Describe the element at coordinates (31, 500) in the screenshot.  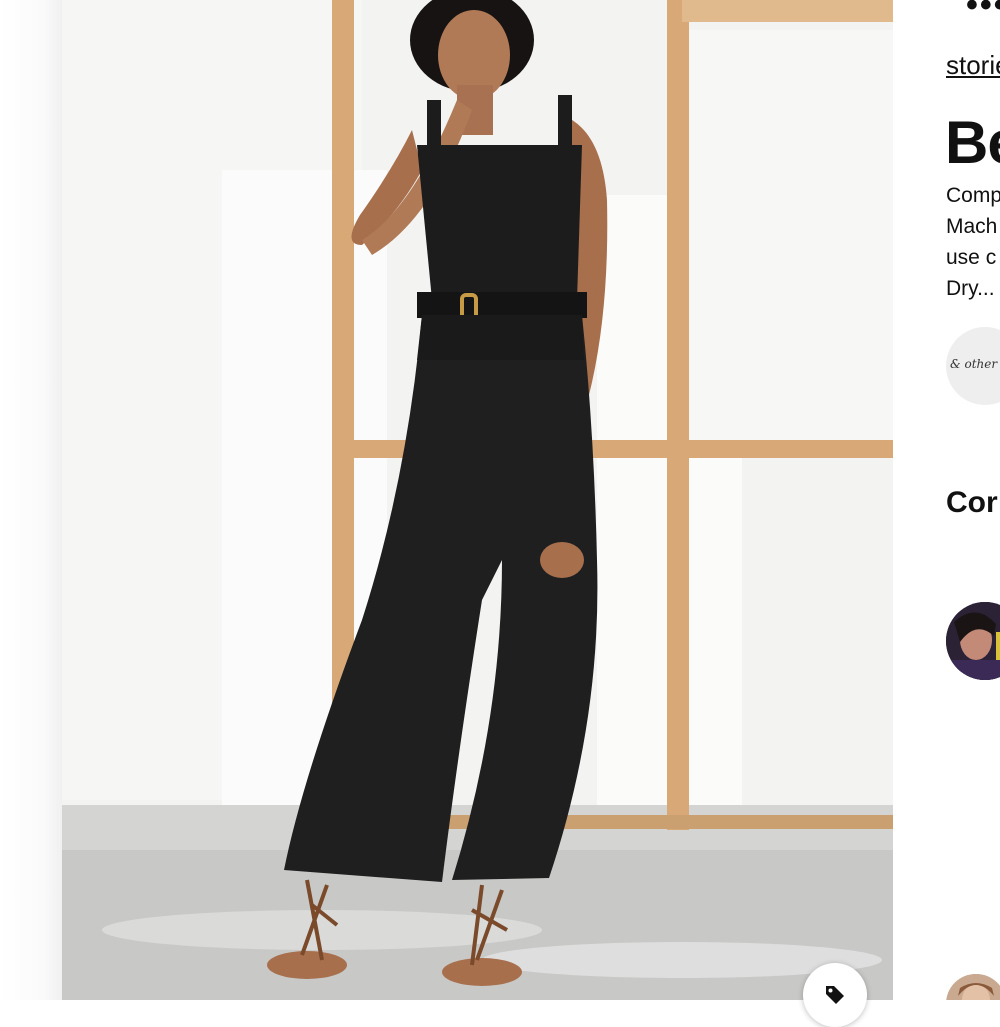
I see `left-gutter` at that location.